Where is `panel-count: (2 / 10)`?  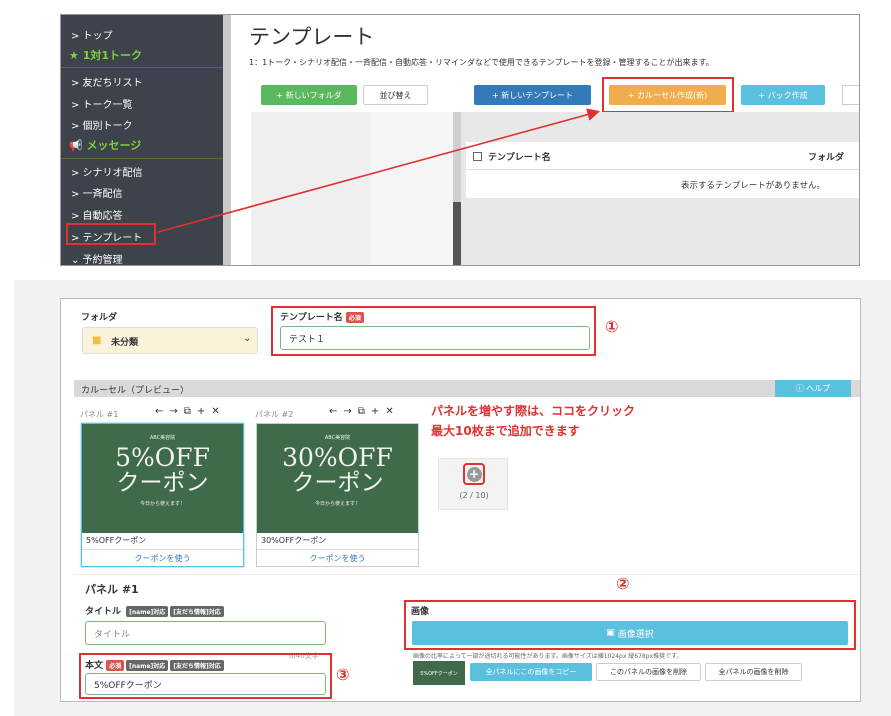
panel-count: (2 / 10) is located at coordinates (474, 495).